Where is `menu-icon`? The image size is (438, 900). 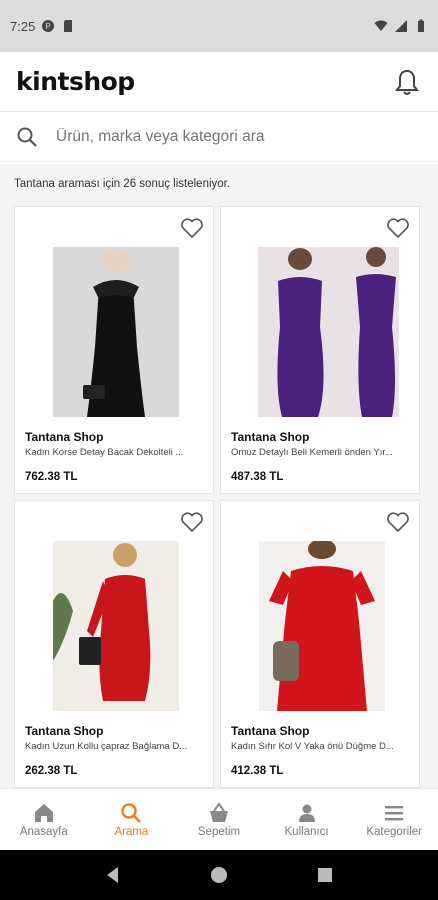 menu-icon is located at coordinates (394, 812).